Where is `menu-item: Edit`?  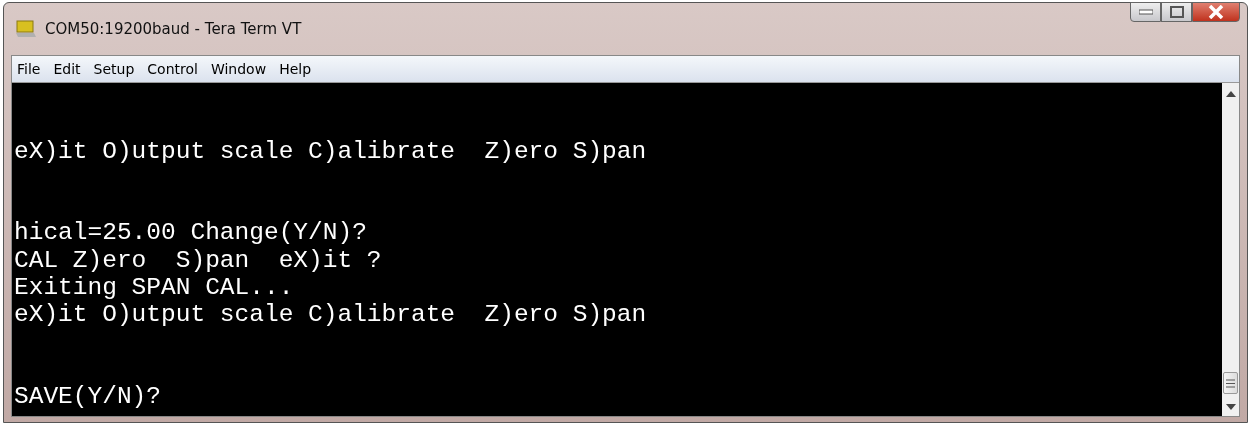 menu-item: Edit is located at coordinates (67, 69).